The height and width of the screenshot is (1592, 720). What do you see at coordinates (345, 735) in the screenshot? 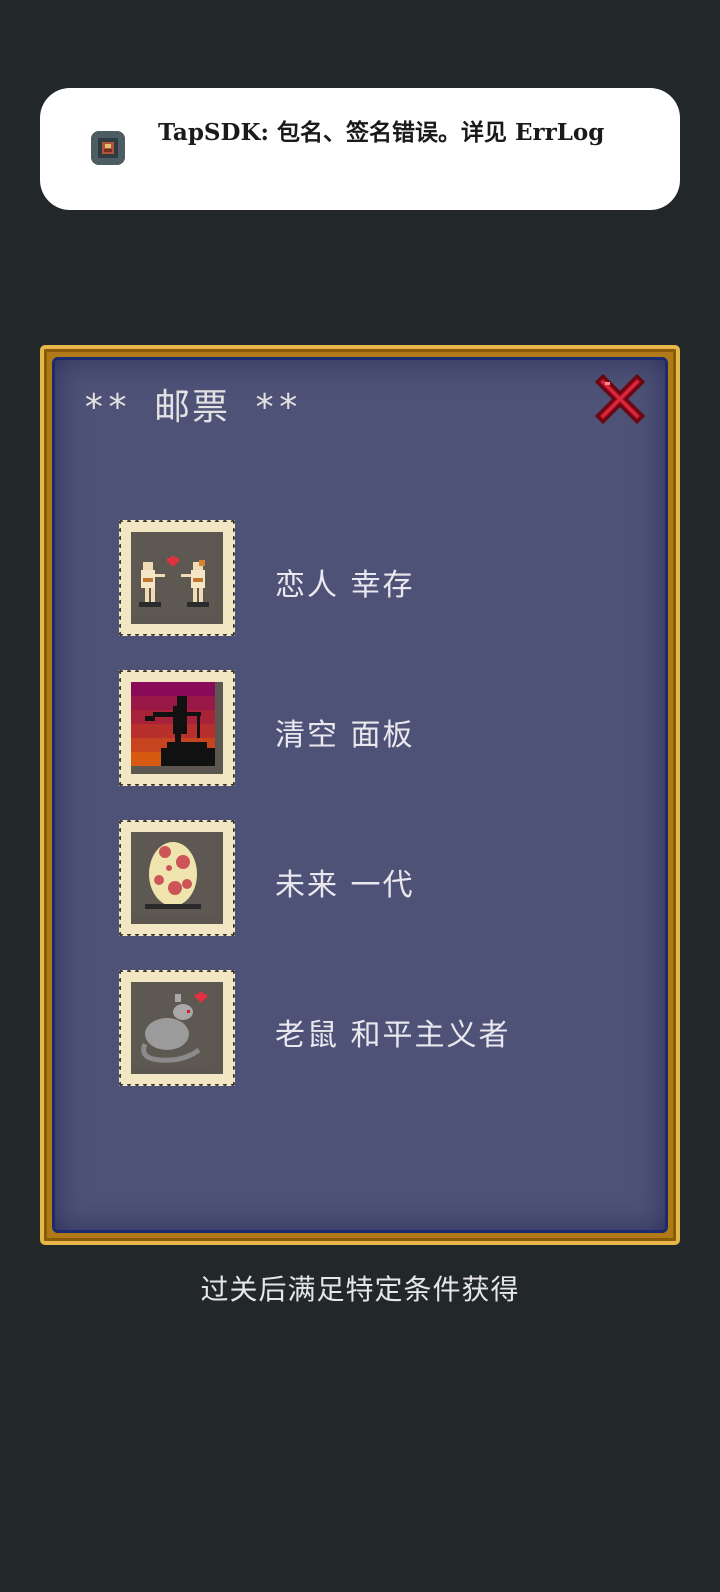
I see `stamp-label: 清空 面板` at bounding box center [345, 735].